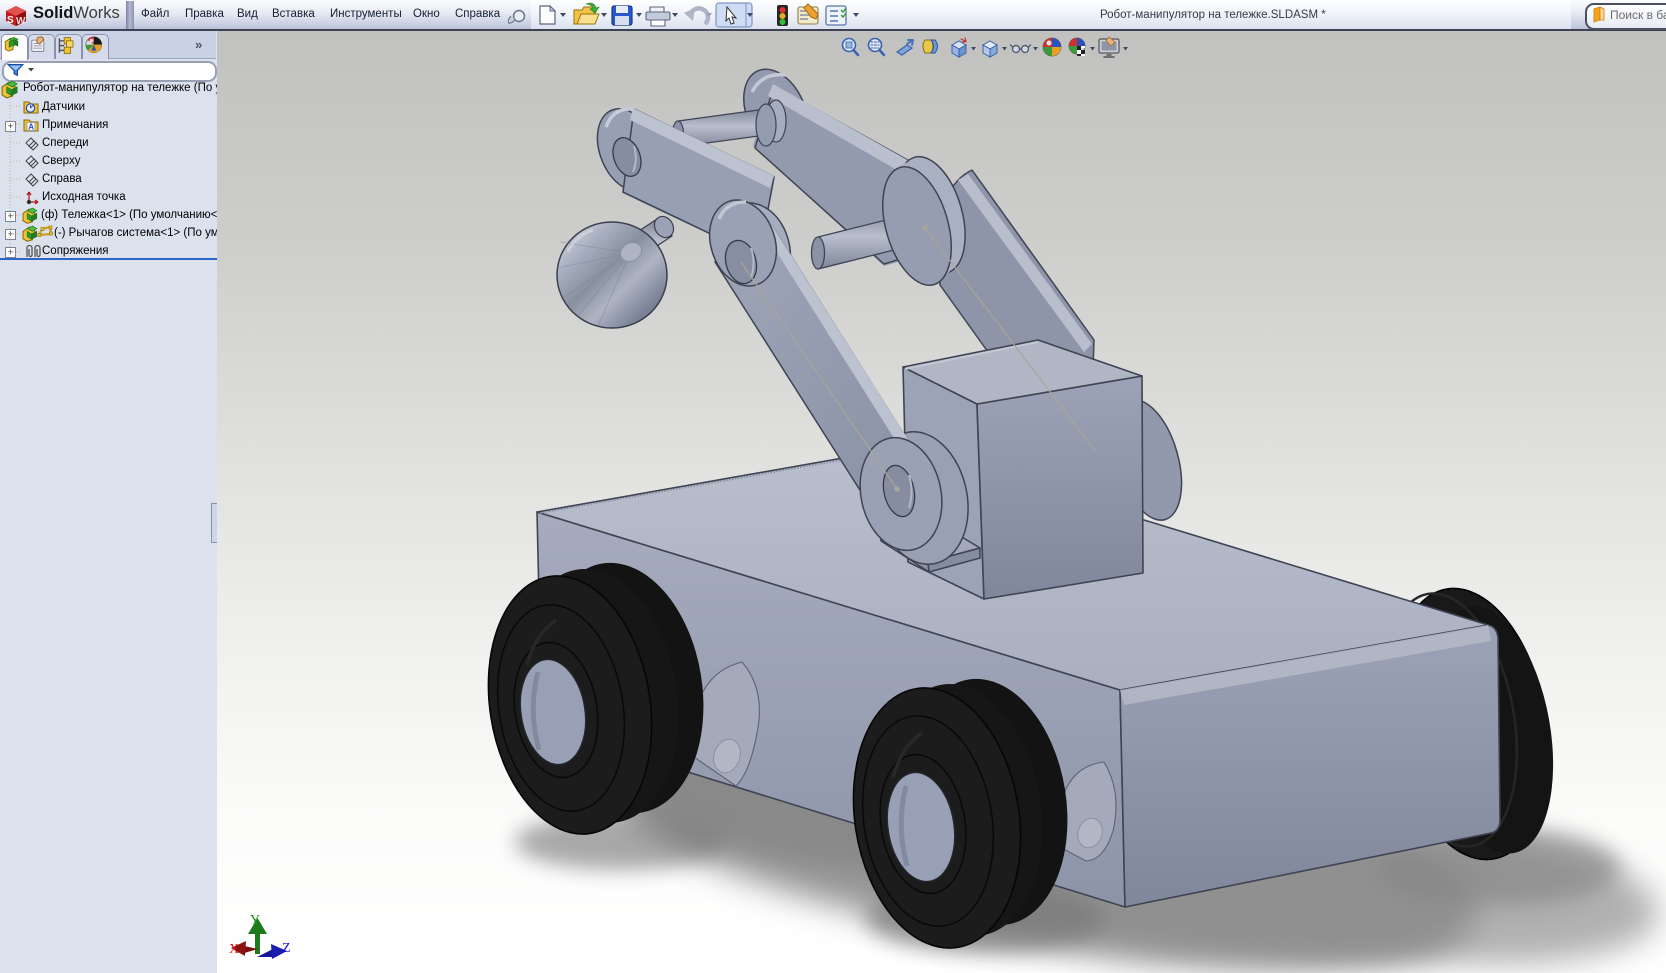  Describe the element at coordinates (21, 21) in the screenshot. I see `svg-text: W` at that location.